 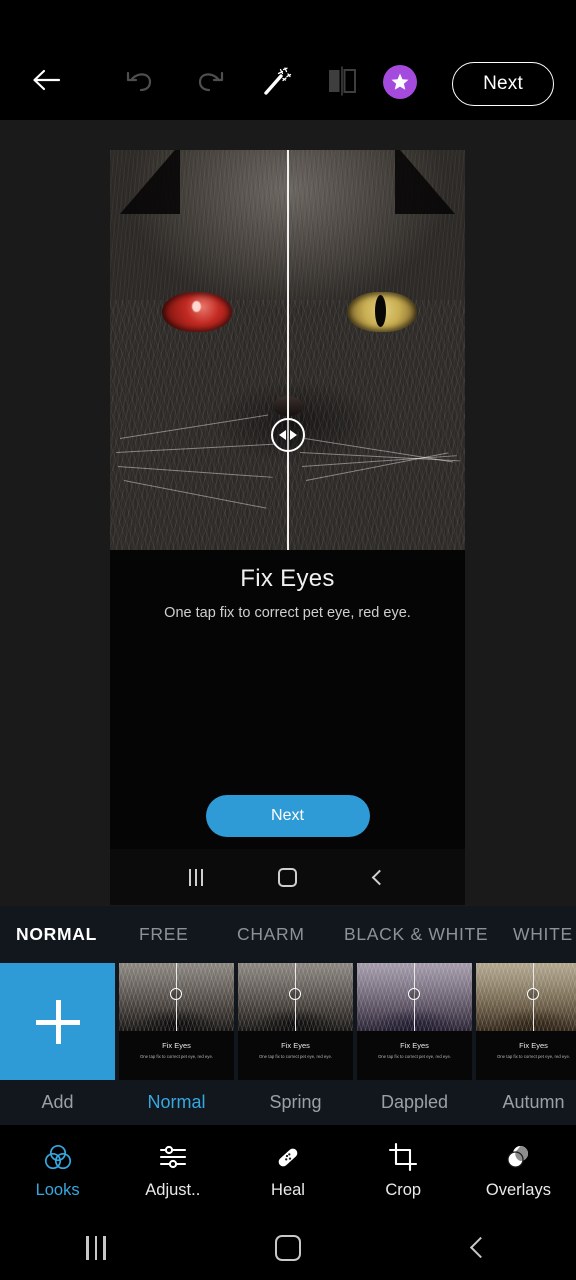 I want to click on tool-crop: Crop, so click(x=403, y=1170).